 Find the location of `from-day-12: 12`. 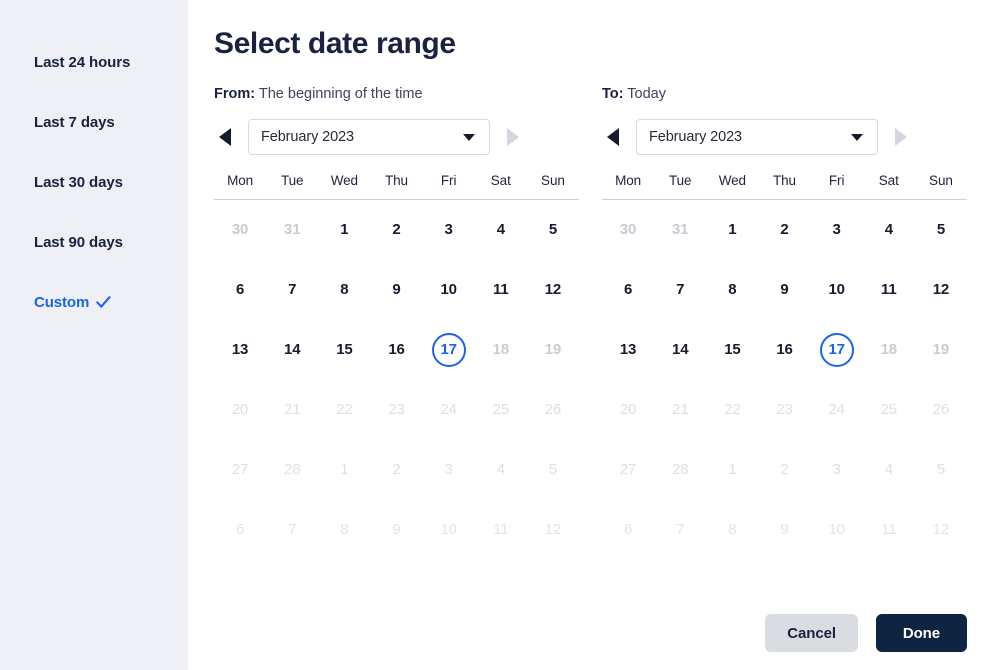

from-day-12: 12 is located at coordinates (553, 290).